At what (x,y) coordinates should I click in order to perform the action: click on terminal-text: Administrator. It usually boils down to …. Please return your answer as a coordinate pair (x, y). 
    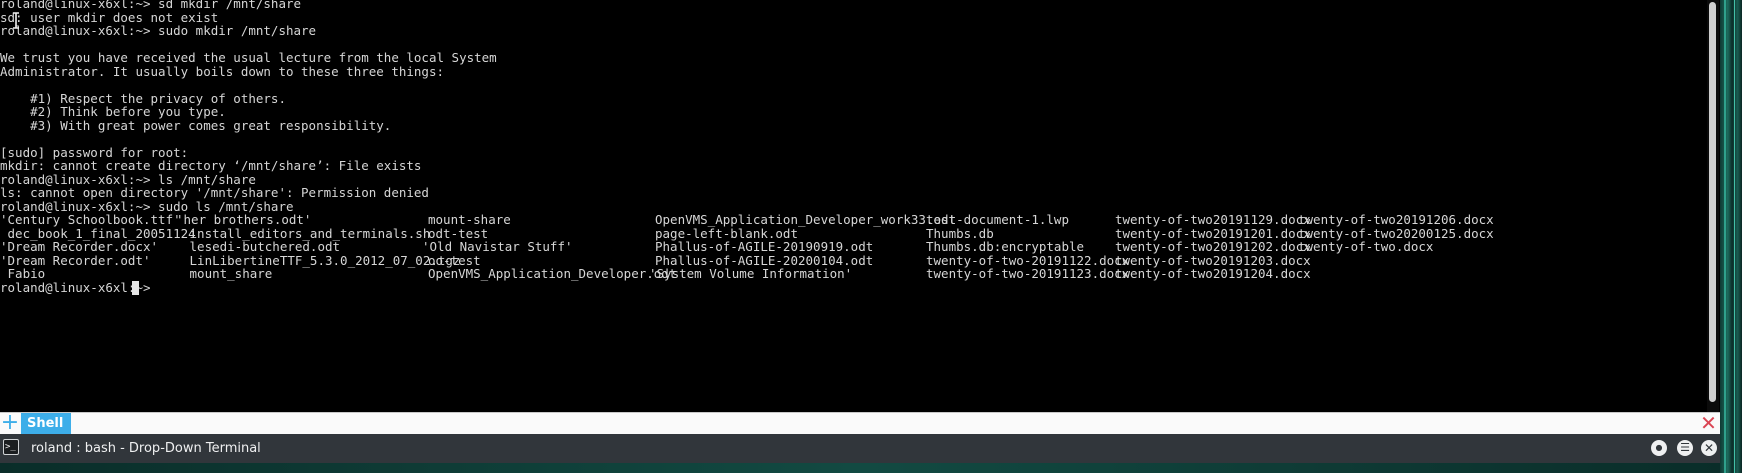
    Looking at the image, I should click on (222, 71).